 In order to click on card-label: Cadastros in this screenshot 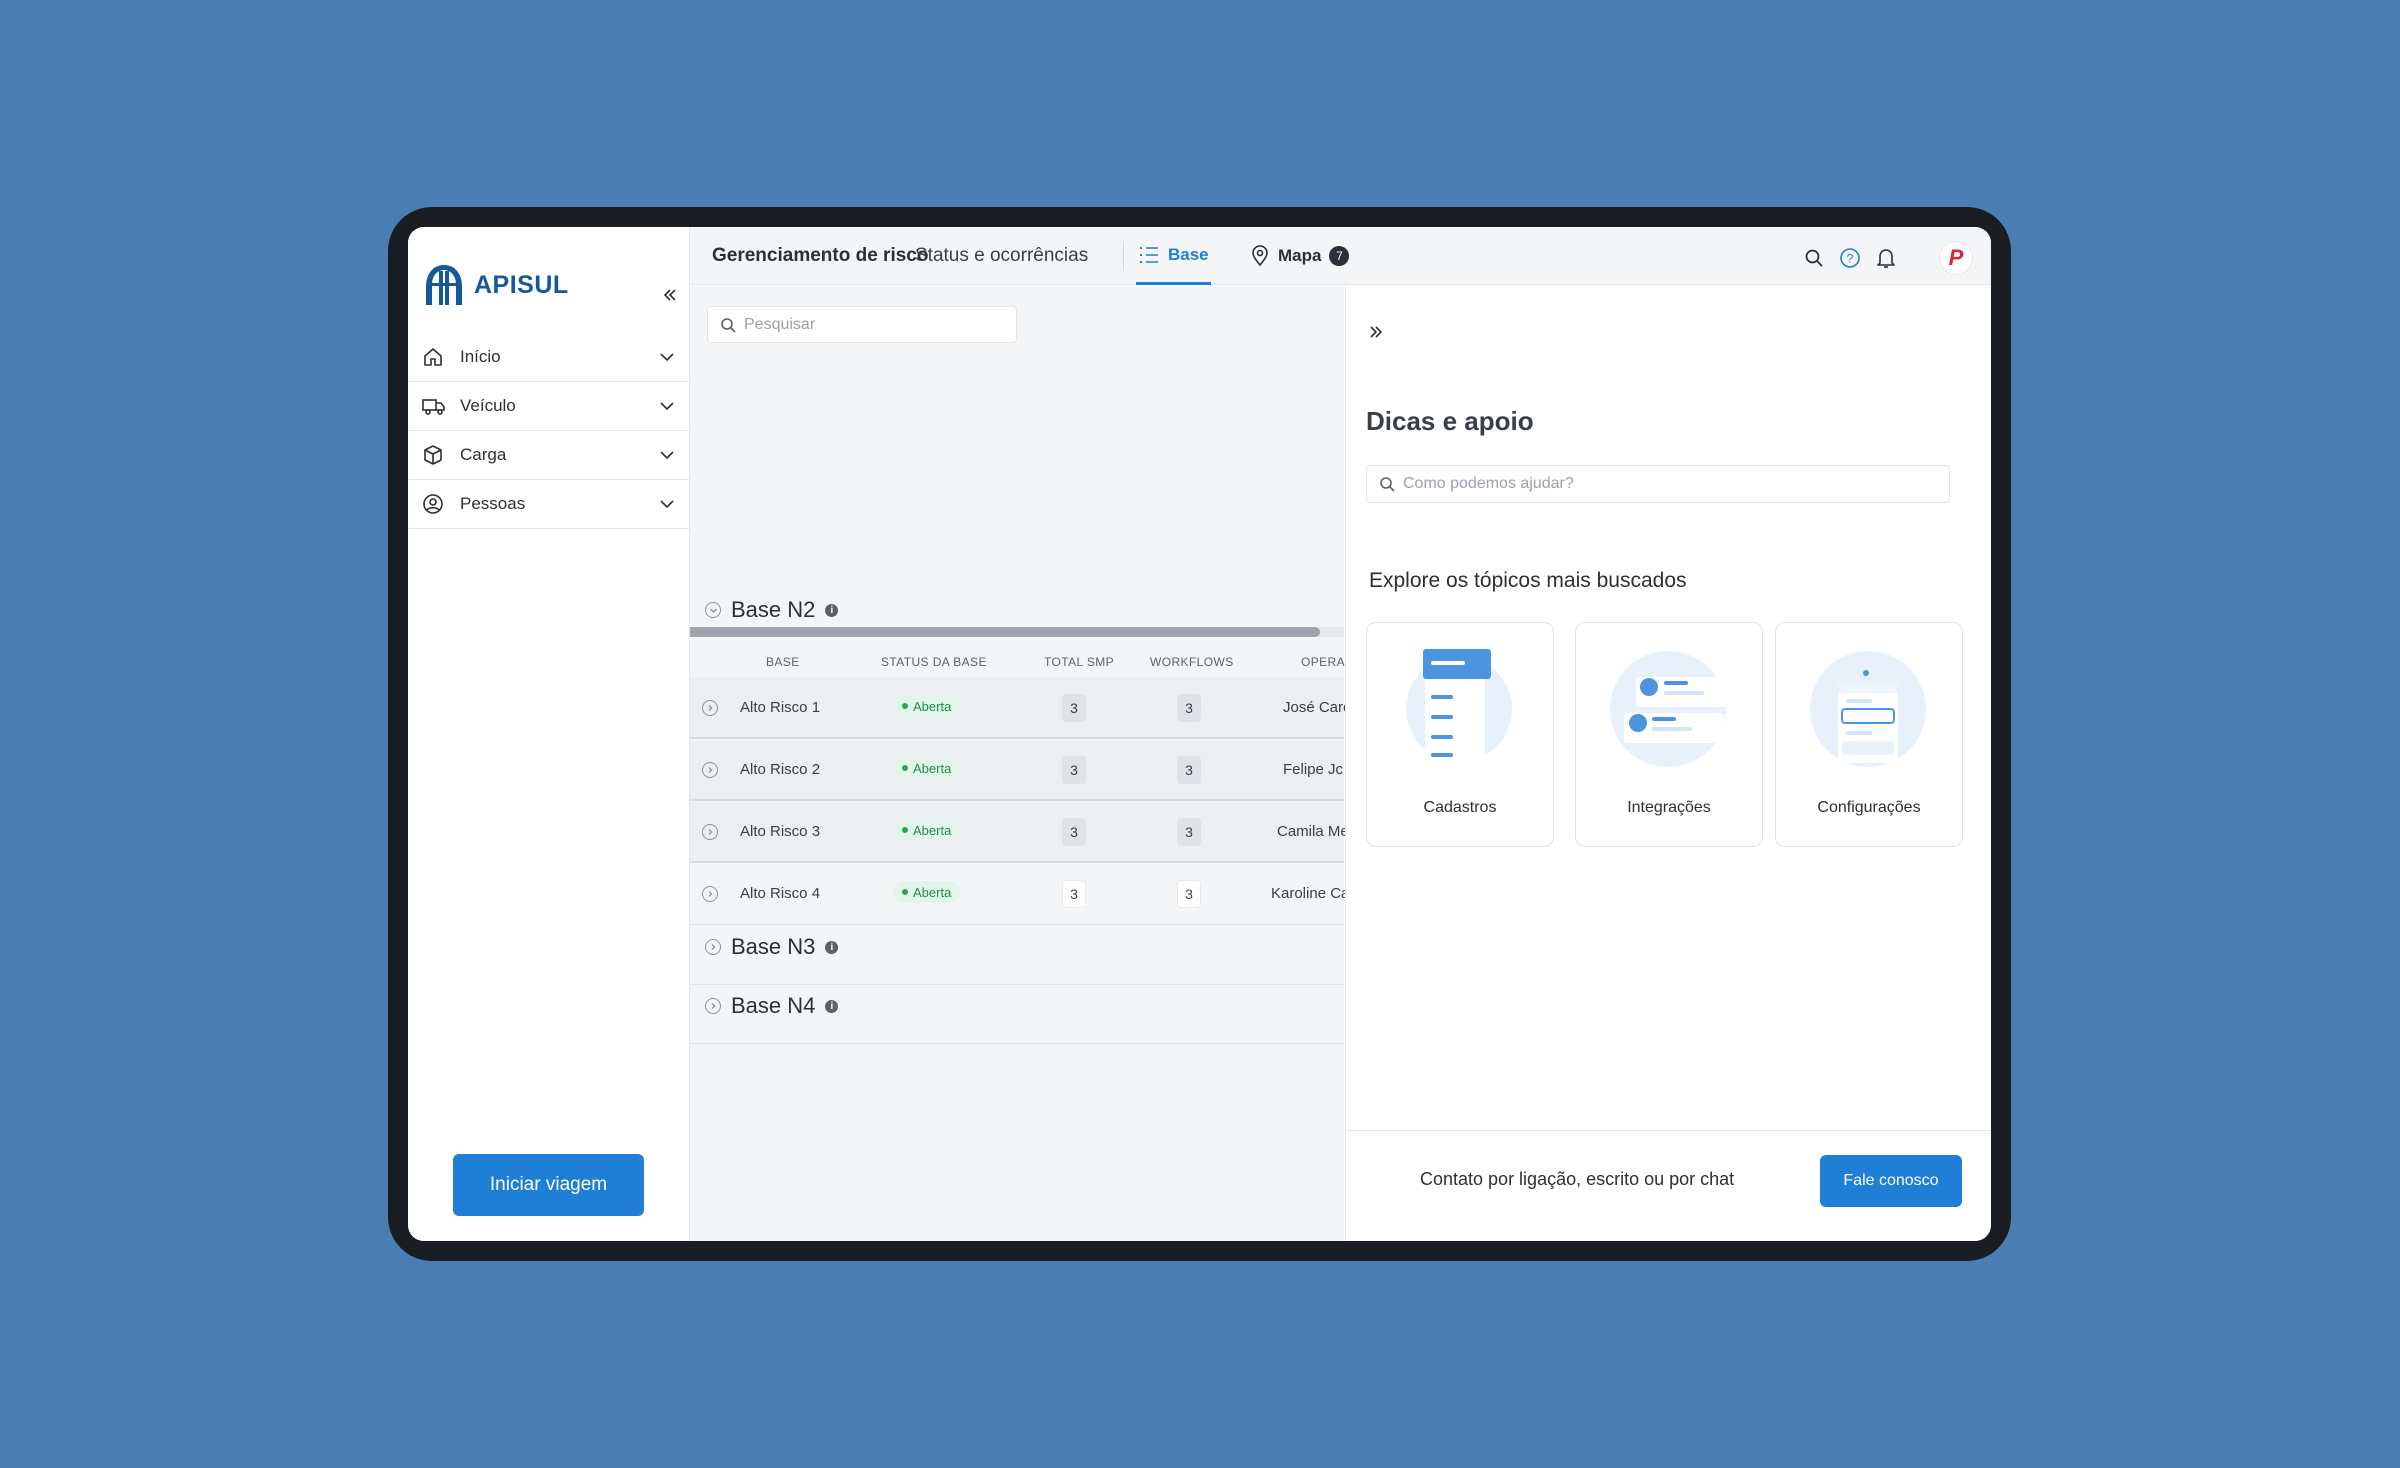, I will do `click(1460, 807)`.